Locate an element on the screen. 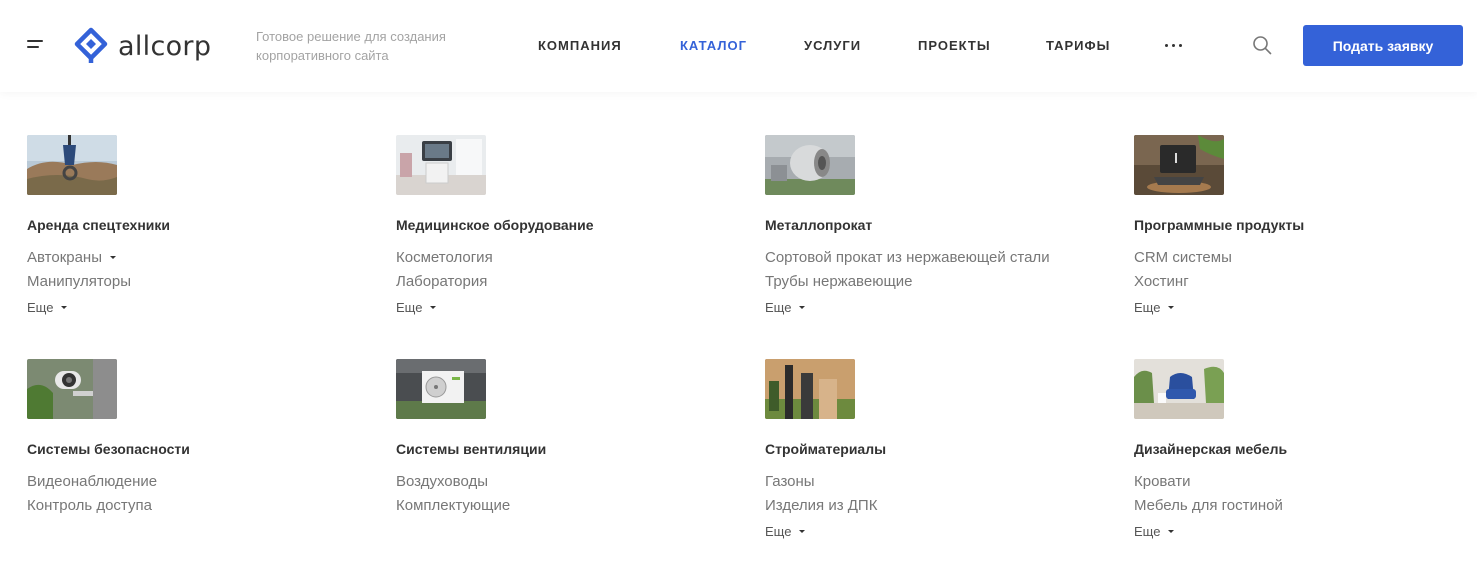 Image resolution: width=1477 pixels, height=563 pixels. category-image-special-machinery is located at coordinates (72, 165).